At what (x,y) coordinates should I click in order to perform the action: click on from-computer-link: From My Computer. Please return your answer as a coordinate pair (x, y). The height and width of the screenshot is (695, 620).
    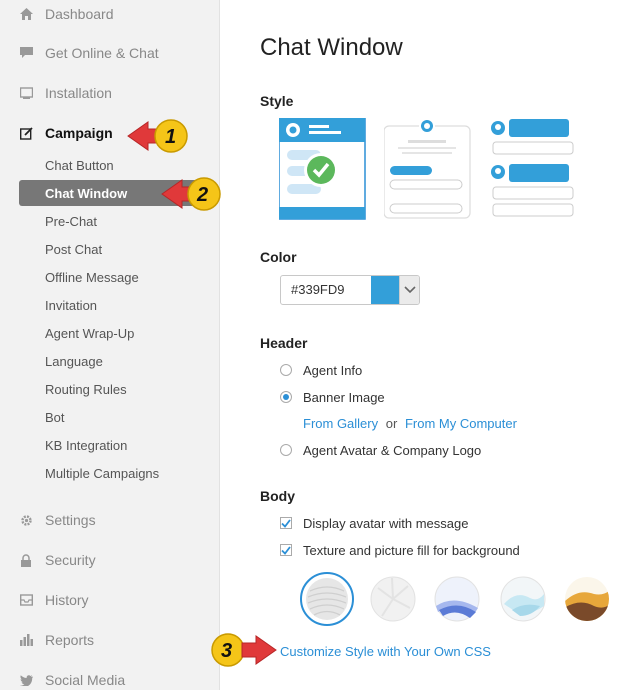
    Looking at the image, I should click on (461, 423).